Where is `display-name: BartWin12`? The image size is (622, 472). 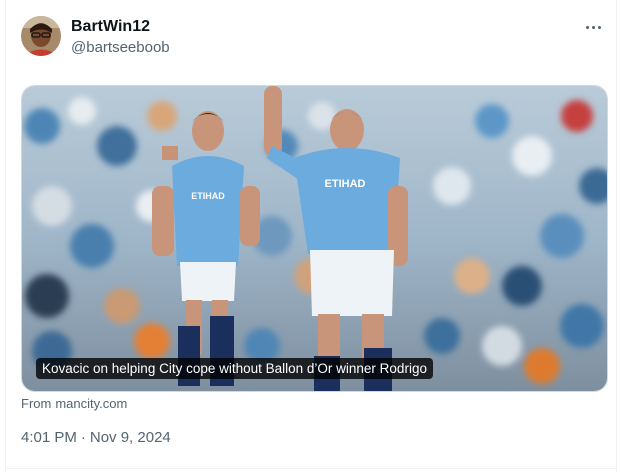 display-name: BartWin12 is located at coordinates (120, 27).